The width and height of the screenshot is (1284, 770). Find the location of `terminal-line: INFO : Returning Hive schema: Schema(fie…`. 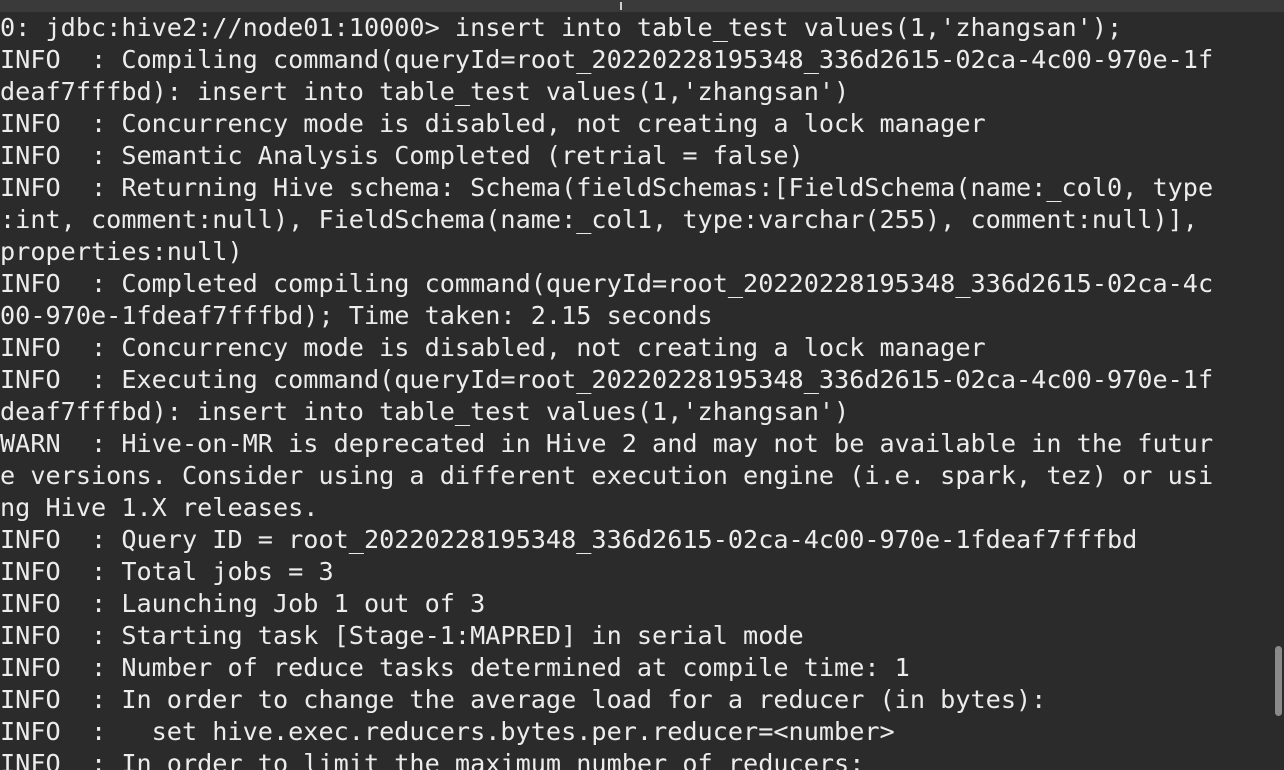

terminal-line: INFO : Returning Hive schema: Schema(fie… is located at coordinates (607, 187).